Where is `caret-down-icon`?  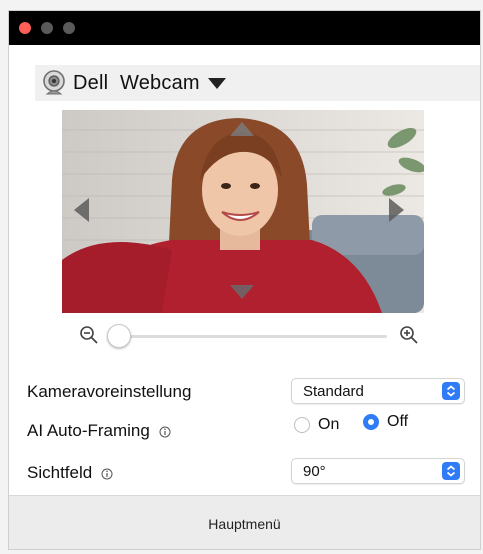 caret-down-icon is located at coordinates (216, 83).